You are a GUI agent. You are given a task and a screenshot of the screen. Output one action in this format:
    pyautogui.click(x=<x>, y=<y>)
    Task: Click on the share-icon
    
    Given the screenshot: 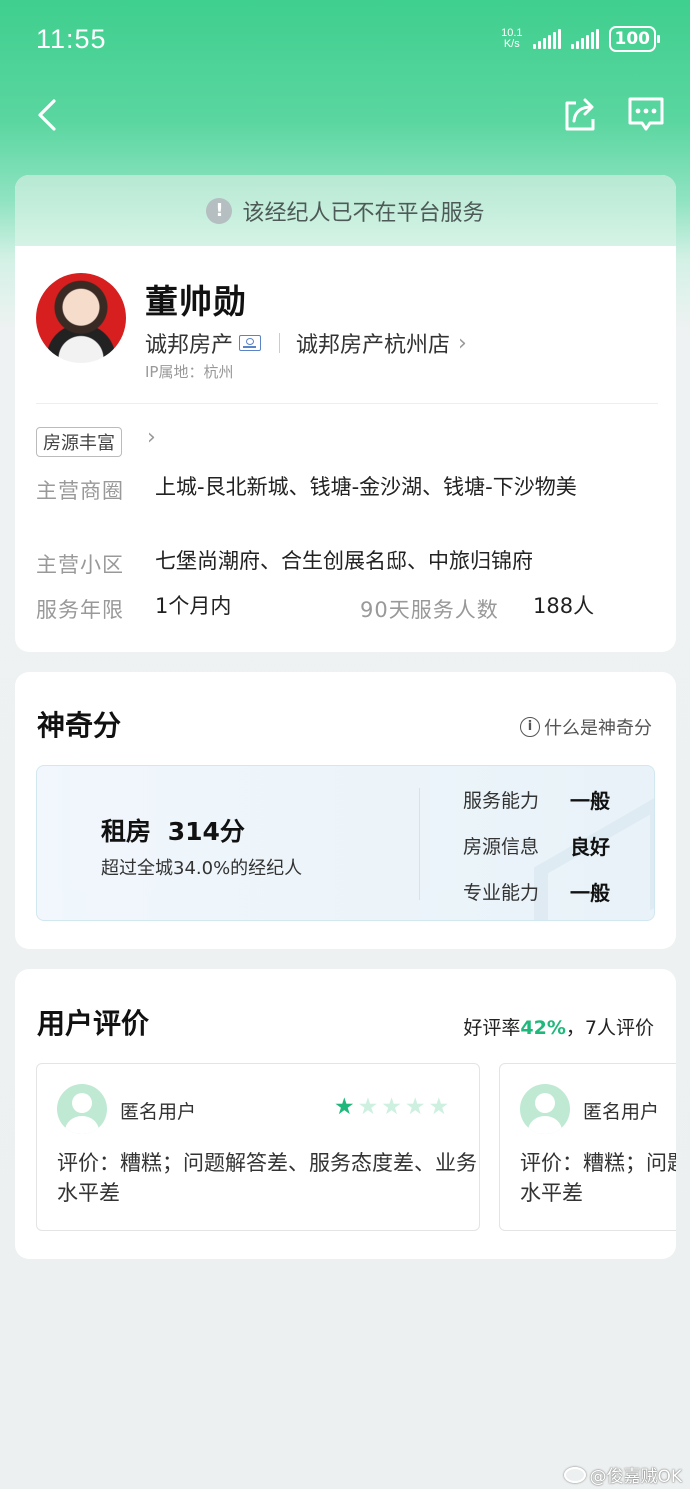 What is the action you would take?
    pyautogui.click(x=580, y=115)
    